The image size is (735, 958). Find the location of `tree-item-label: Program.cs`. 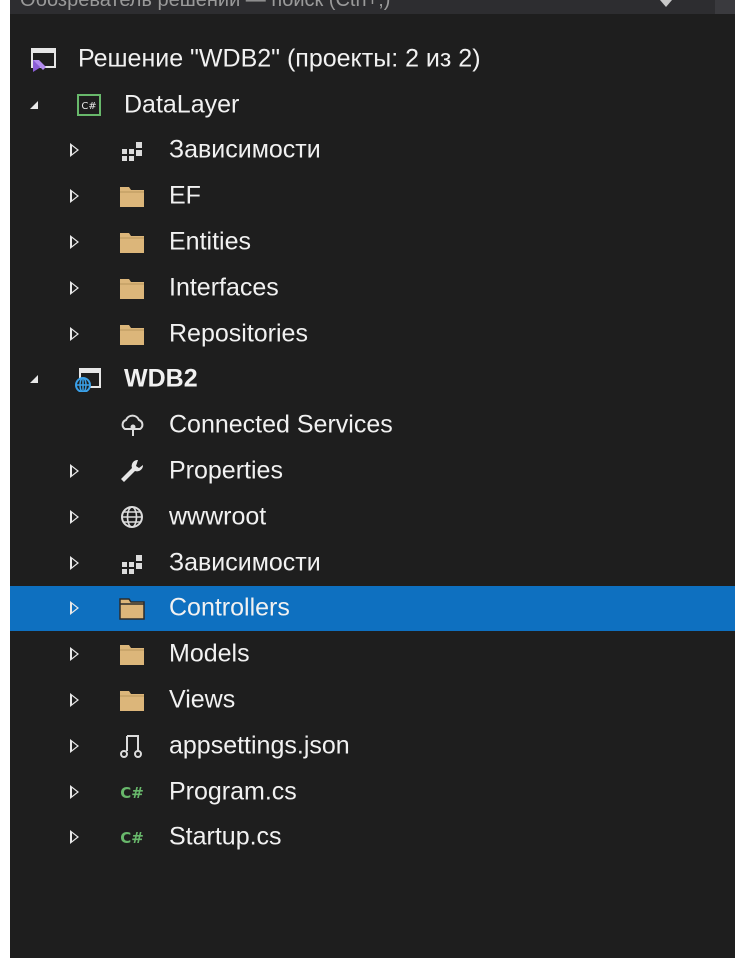

tree-item-label: Program.cs is located at coordinates (233, 791).